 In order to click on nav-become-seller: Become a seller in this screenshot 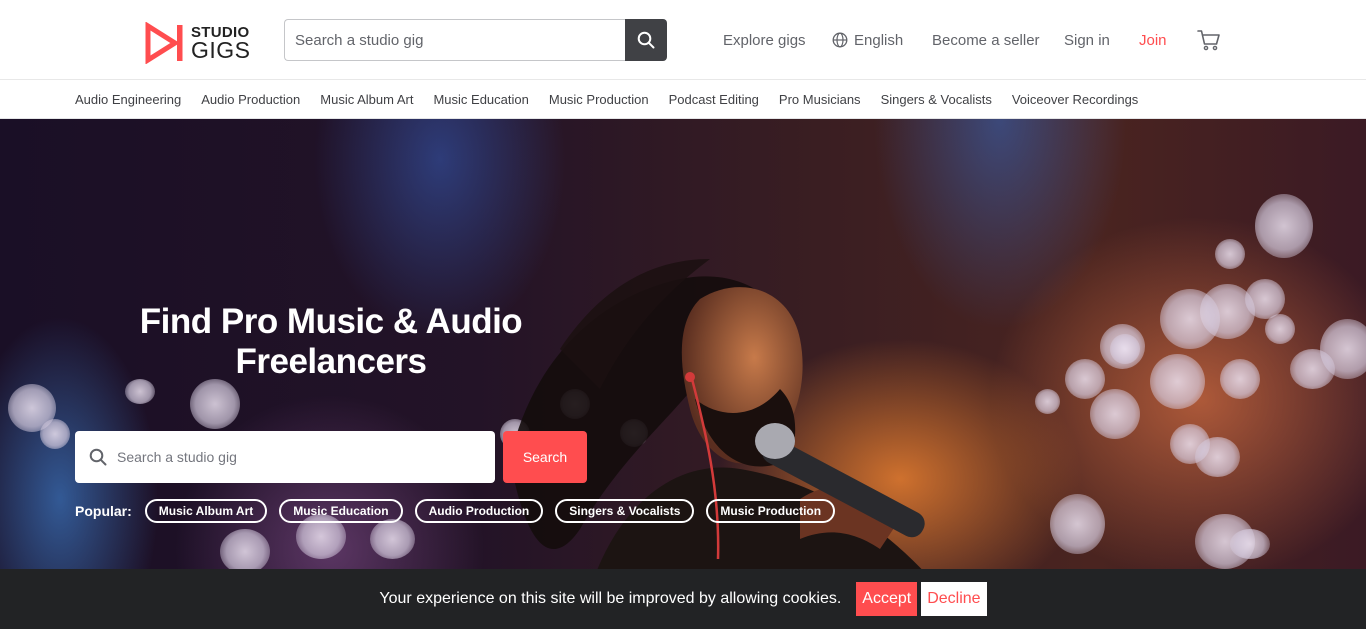, I will do `click(986, 40)`.